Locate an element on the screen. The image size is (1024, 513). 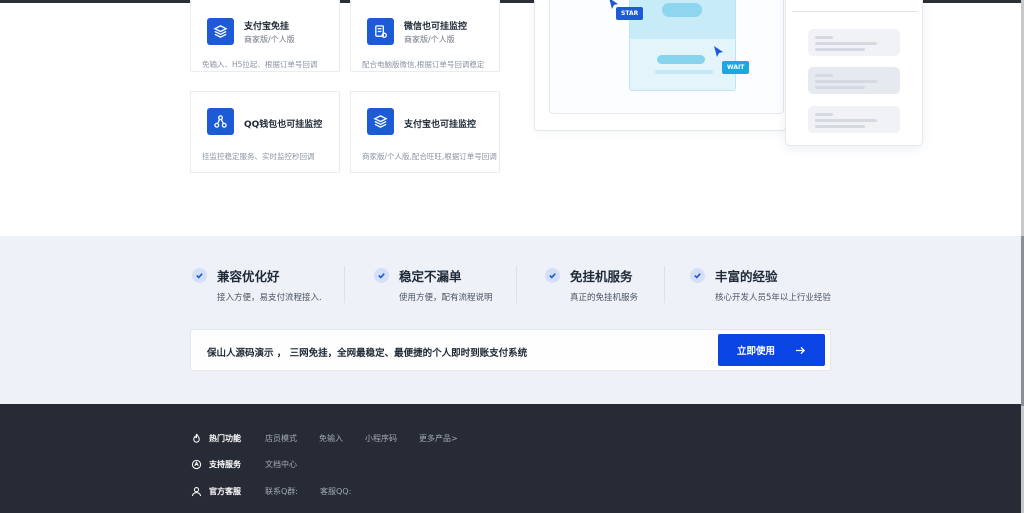
footer-row-customer-service: 官方客服 联系Q群: 客服QQ: is located at coordinates (281, 491).